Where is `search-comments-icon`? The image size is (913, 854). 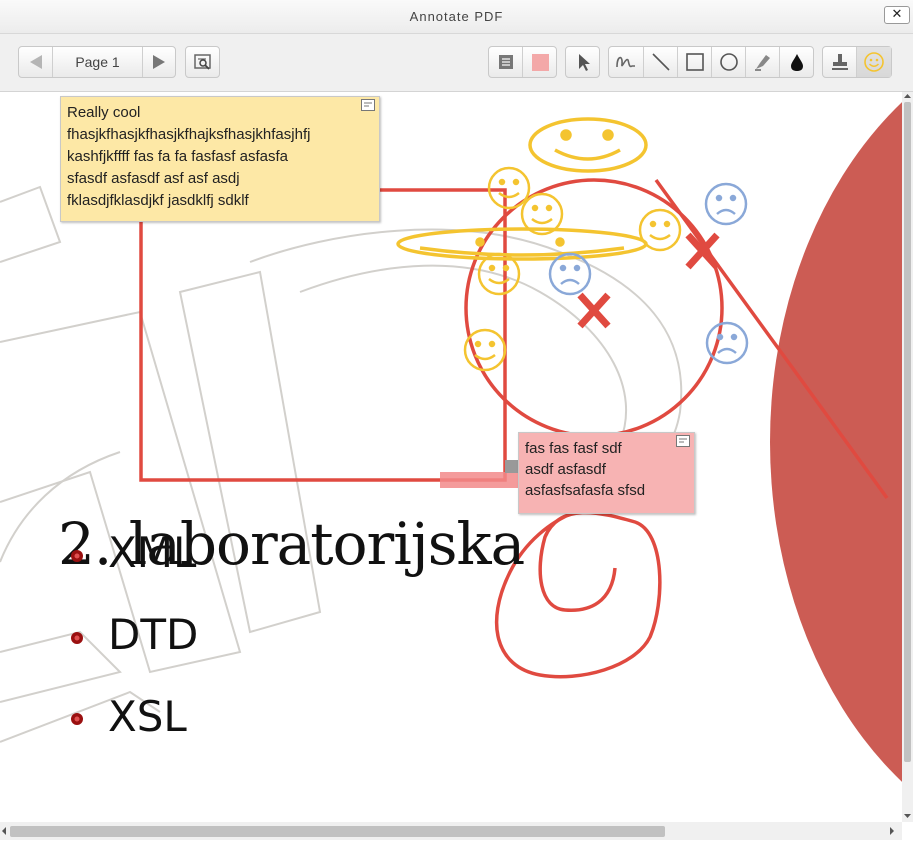 search-comments-icon is located at coordinates (202, 62).